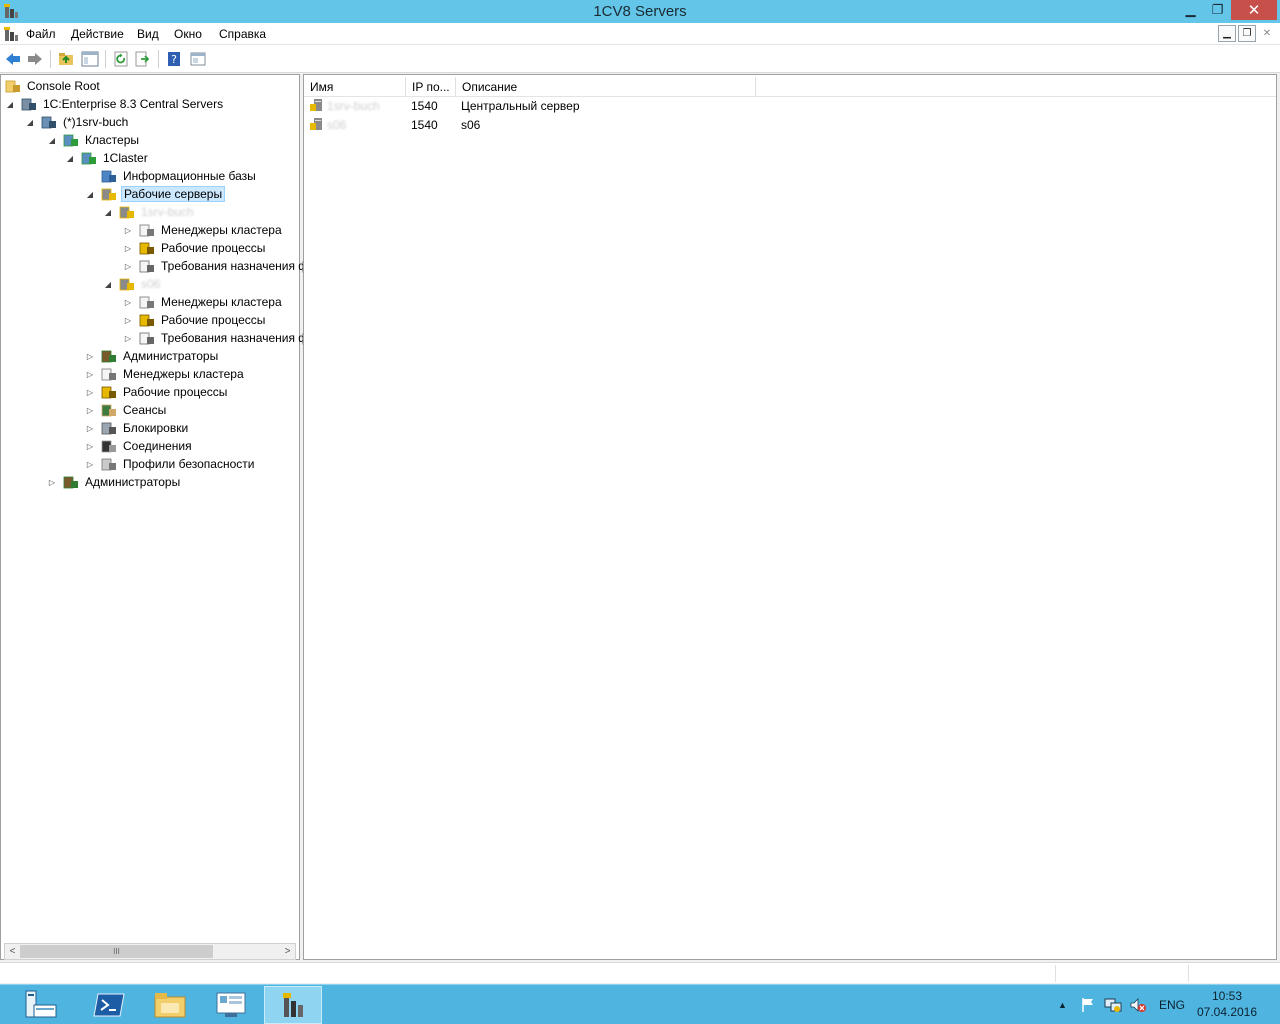 This screenshot has width=1280, height=1024. I want to click on help-icon: ?, so click(174, 59).